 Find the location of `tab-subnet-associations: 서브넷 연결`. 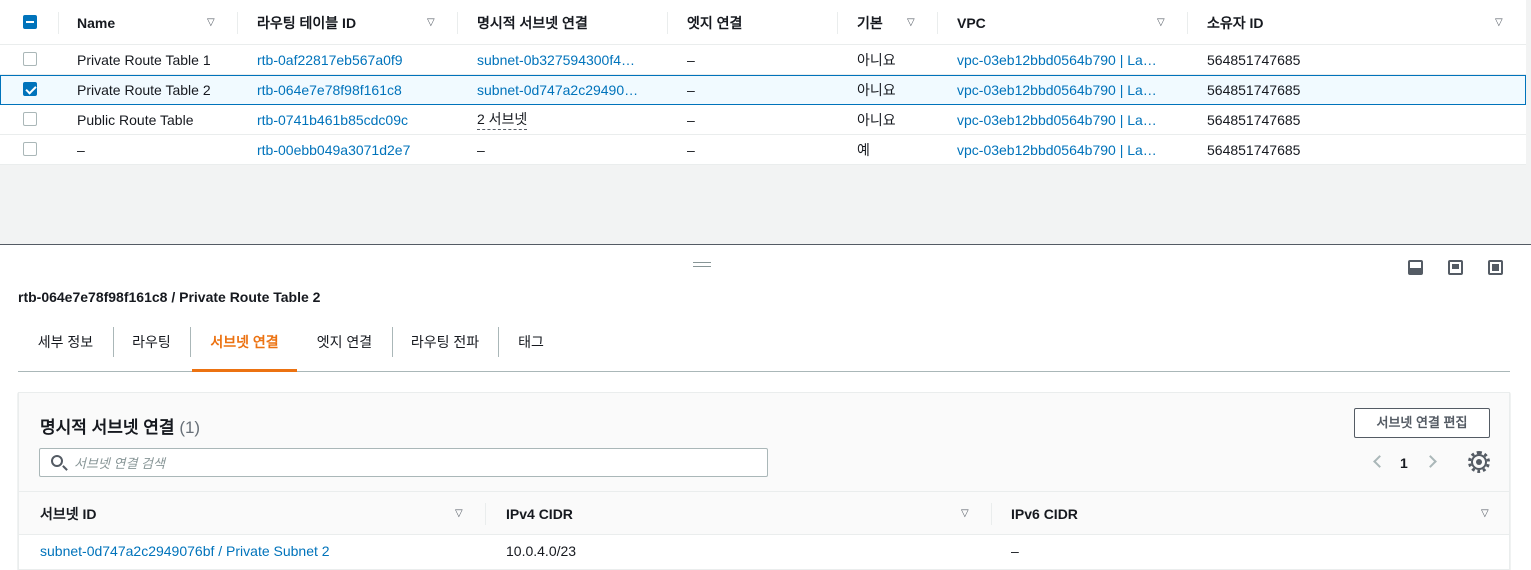

tab-subnet-associations: 서브넷 연결 is located at coordinates (244, 346).